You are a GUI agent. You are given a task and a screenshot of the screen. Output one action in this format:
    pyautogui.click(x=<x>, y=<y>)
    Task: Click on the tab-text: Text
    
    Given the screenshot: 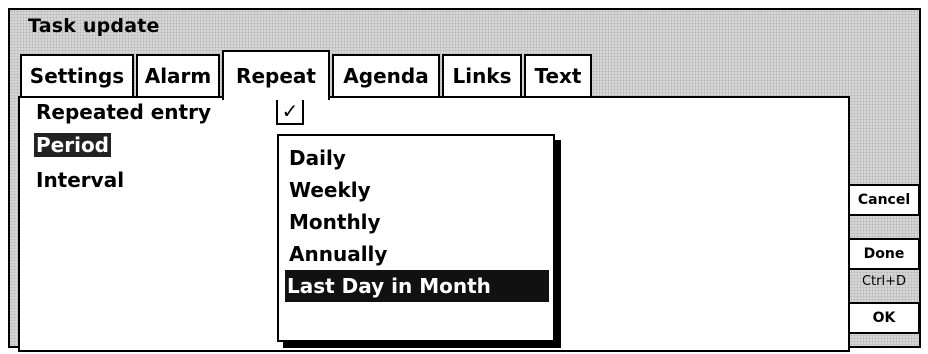 What is the action you would take?
    pyautogui.click(x=558, y=75)
    